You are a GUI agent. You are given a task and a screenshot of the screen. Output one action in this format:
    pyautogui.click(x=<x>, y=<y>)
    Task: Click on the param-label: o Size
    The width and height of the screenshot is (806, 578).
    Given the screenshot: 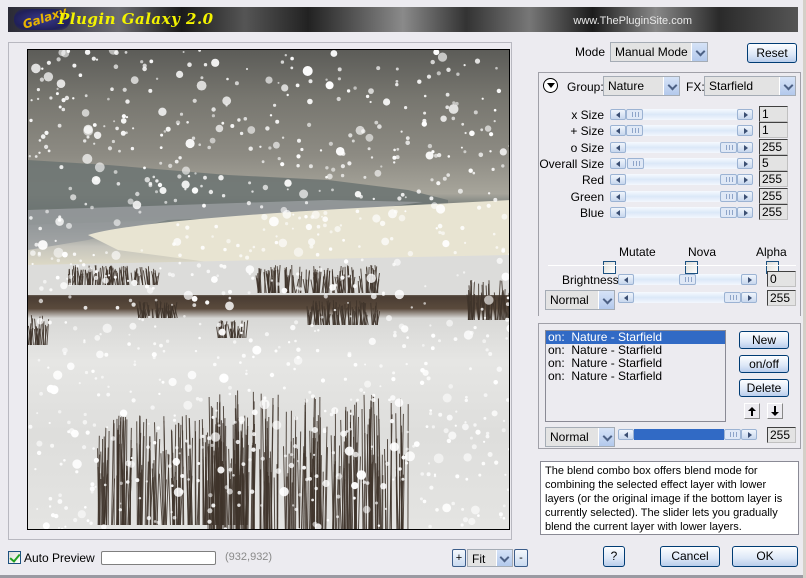 What is the action you would take?
    pyautogui.click(x=587, y=148)
    